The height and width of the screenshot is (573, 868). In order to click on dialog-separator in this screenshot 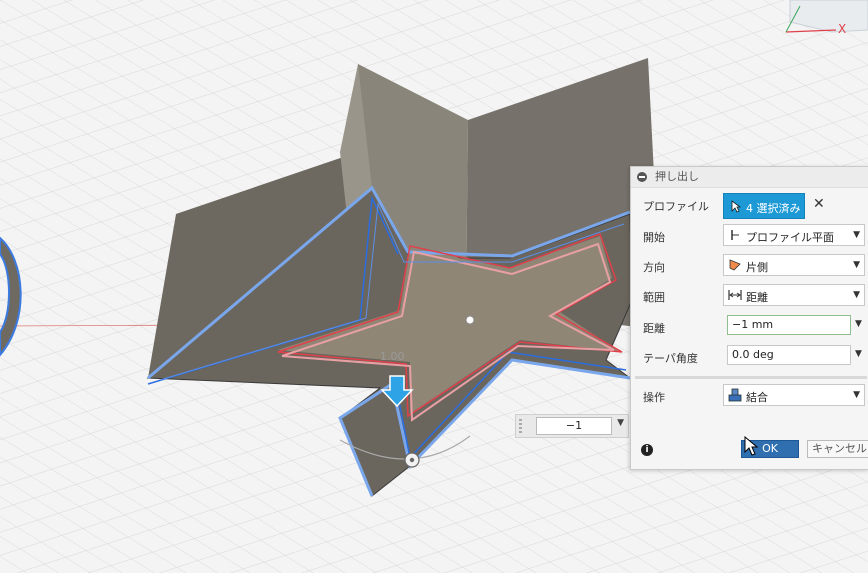, I will do `click(751, 377)`.